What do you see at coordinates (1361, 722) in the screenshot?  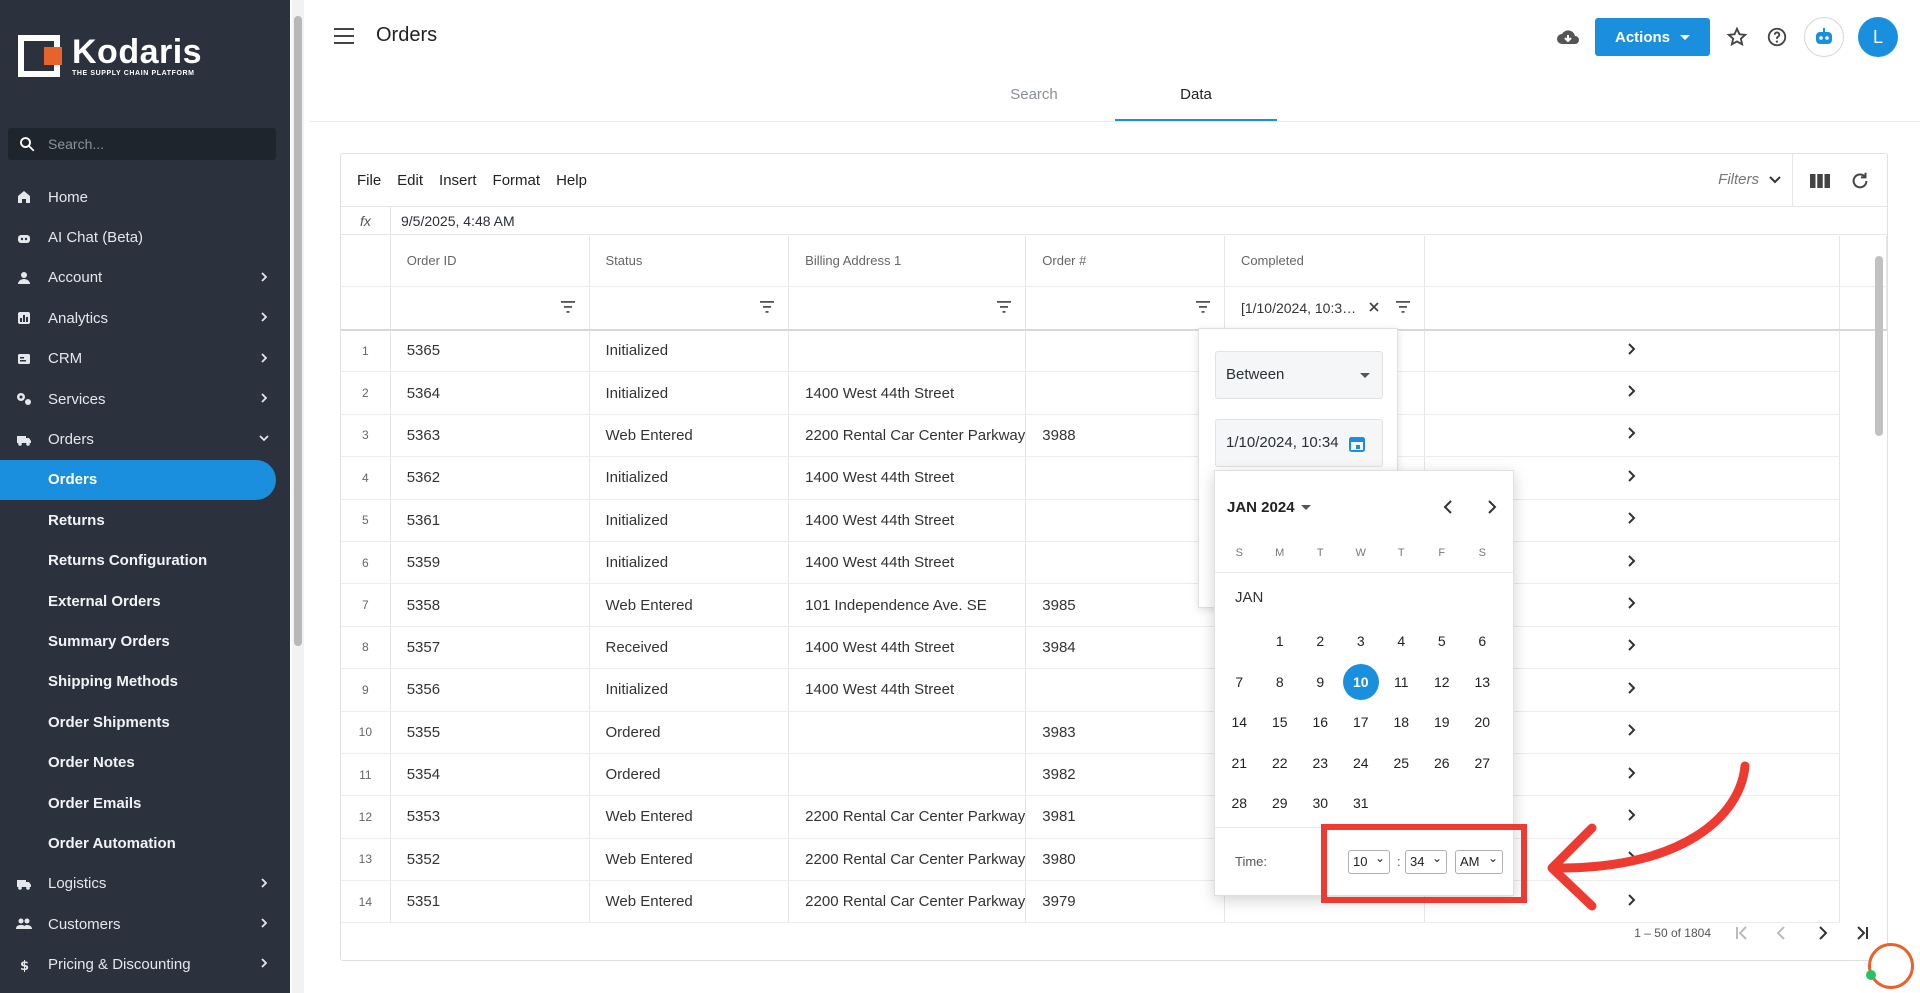 I see `calendar-day: 17` at bounding box center [1361, 722].